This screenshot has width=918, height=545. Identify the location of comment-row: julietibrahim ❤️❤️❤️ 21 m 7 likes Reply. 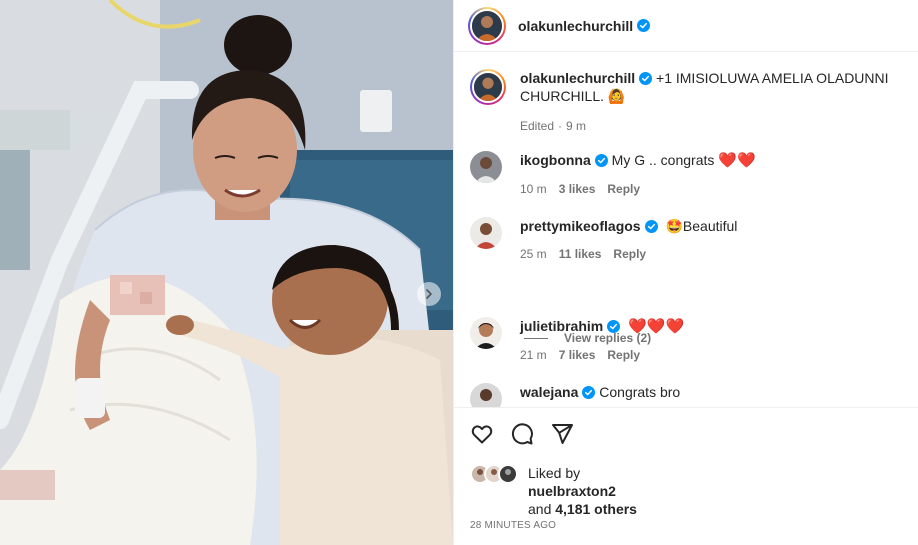
(686, 340).